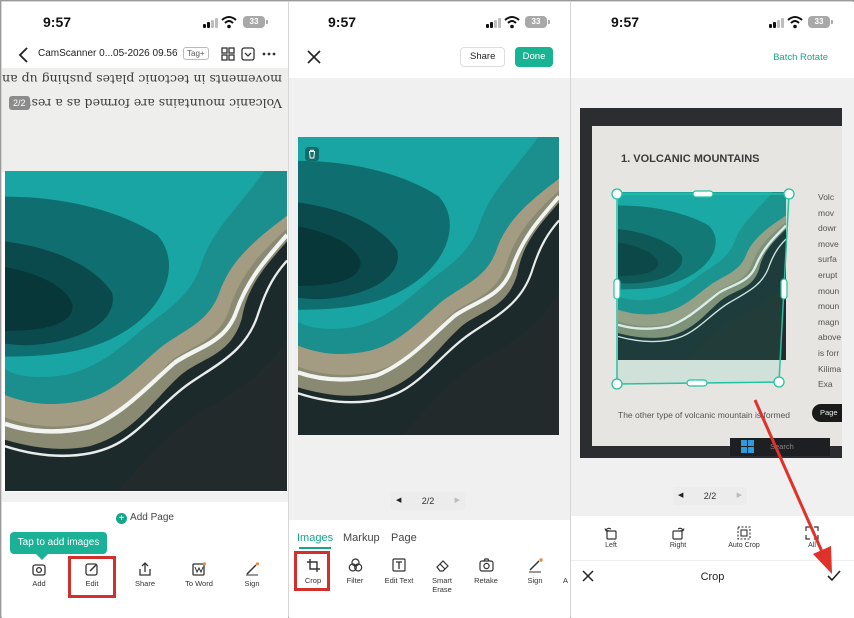 This screenshot has width=854, height=618. What do you see at coordinates (355, 580) in the screenshot?
I see `filter-label: Filter` at bounding box center [355, 580].